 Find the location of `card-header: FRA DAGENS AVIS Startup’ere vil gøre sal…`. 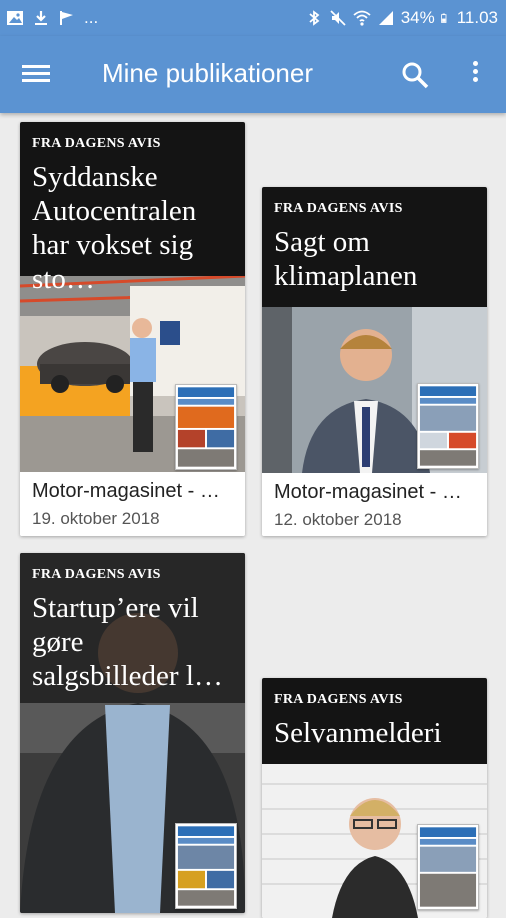

card-header: FRA DAGENS AVIS Startup’ere vil gøre sal… is located at coordinates (132, 628).